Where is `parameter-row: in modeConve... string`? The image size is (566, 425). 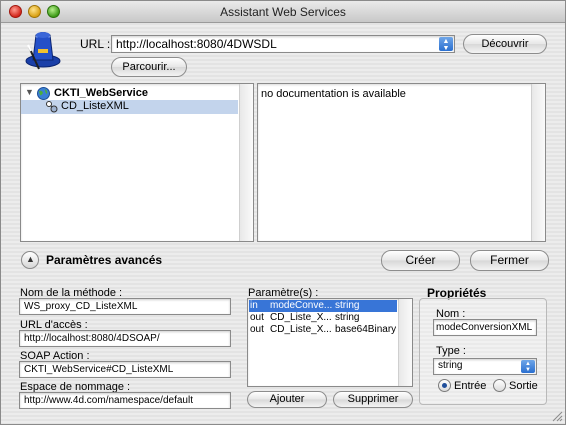
parameter-row: in modeConve... string is located at coordinates (323, 306).